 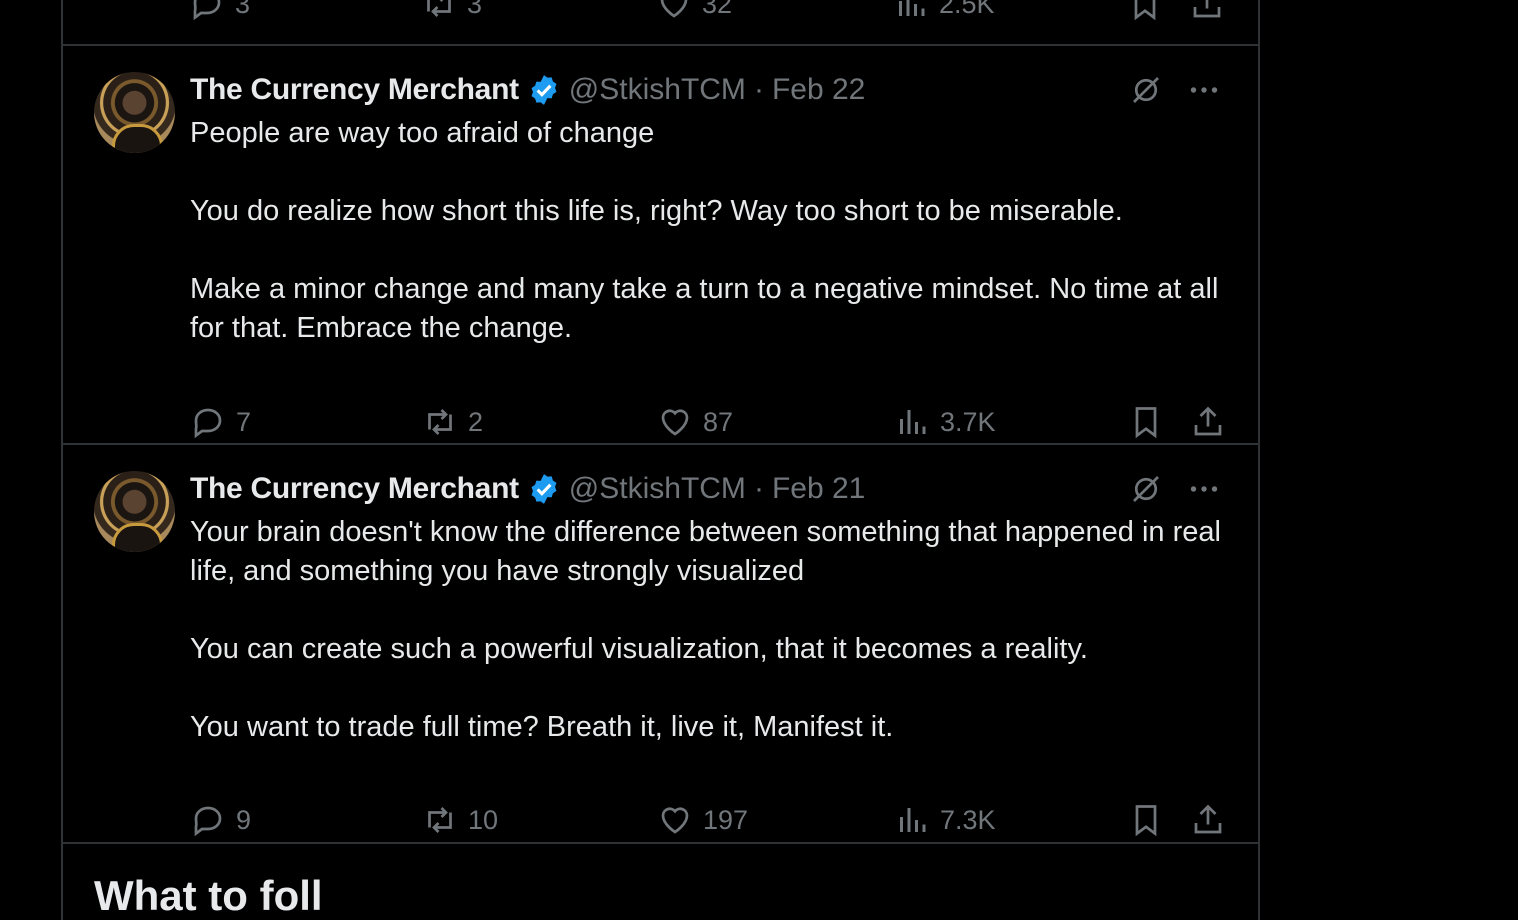 What do you see at coordinates (818, 90) in the screenshot?
I see `tweet-date: Feb 22` at bounding box center [818, 90].